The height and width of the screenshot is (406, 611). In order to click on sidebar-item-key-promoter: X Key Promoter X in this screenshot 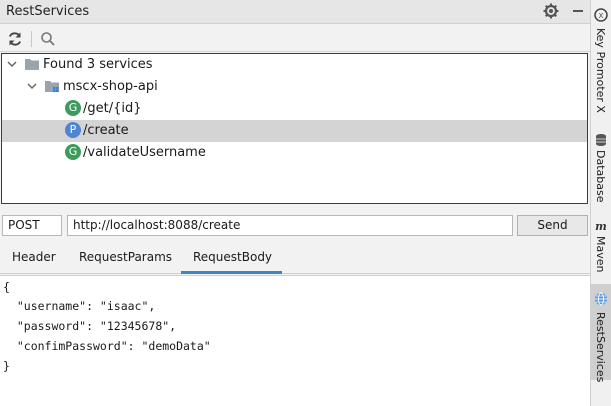, I will do `click(601, 59)`.